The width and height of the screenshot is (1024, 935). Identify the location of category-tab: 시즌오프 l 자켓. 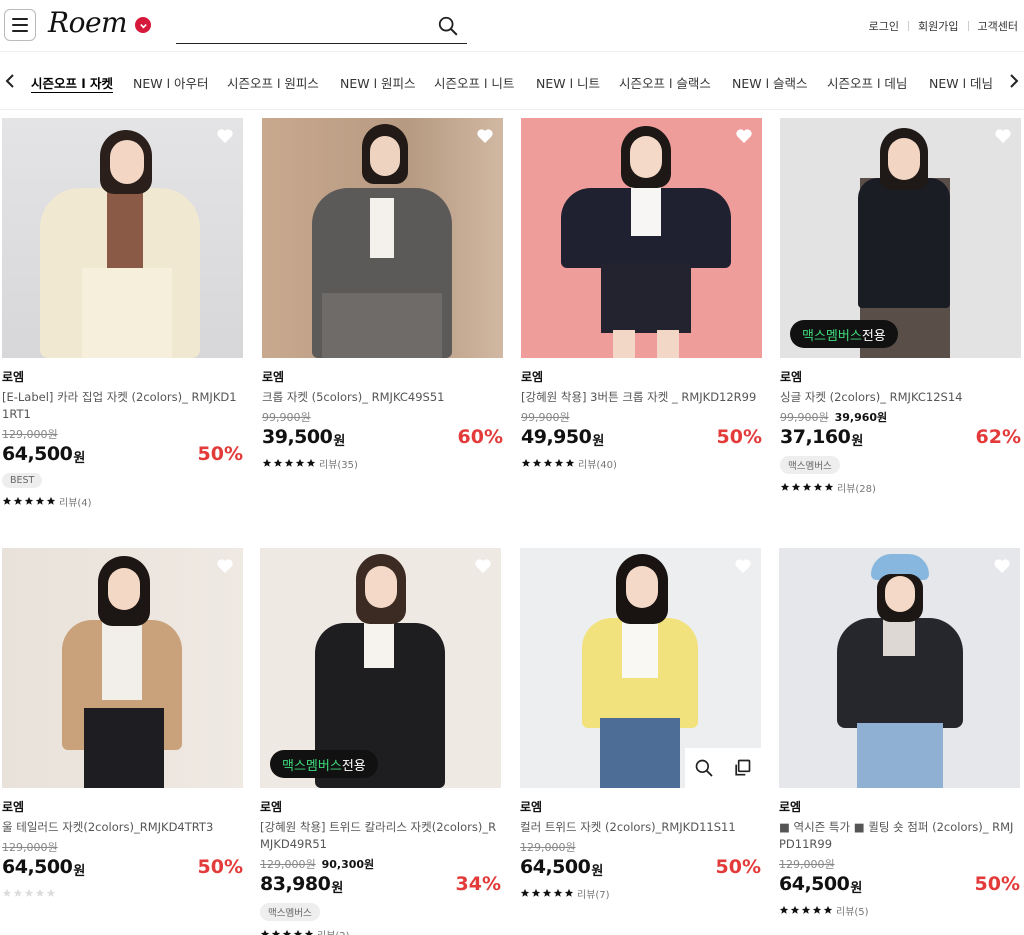
(72, 82).